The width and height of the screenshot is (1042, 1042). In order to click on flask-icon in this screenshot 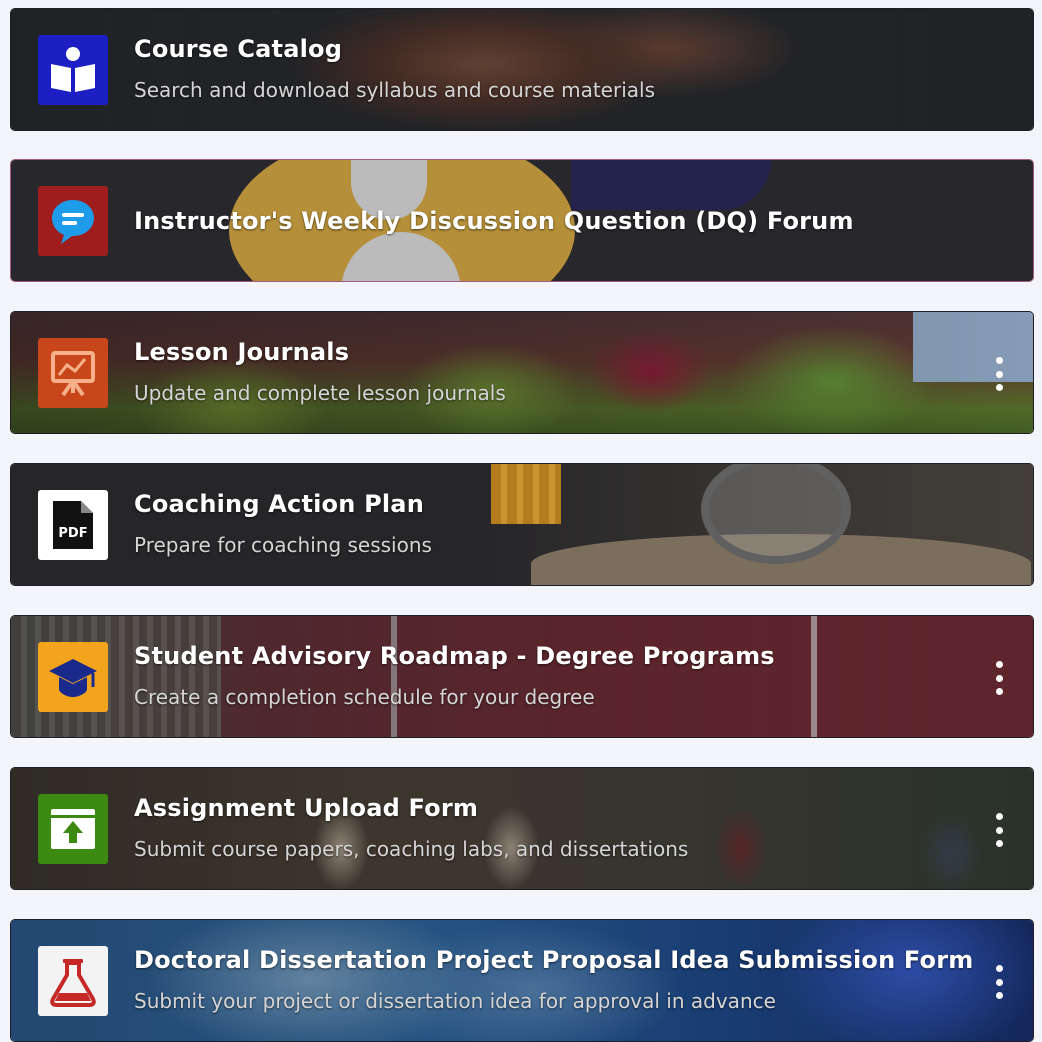, I will do `click(73, 983)`.